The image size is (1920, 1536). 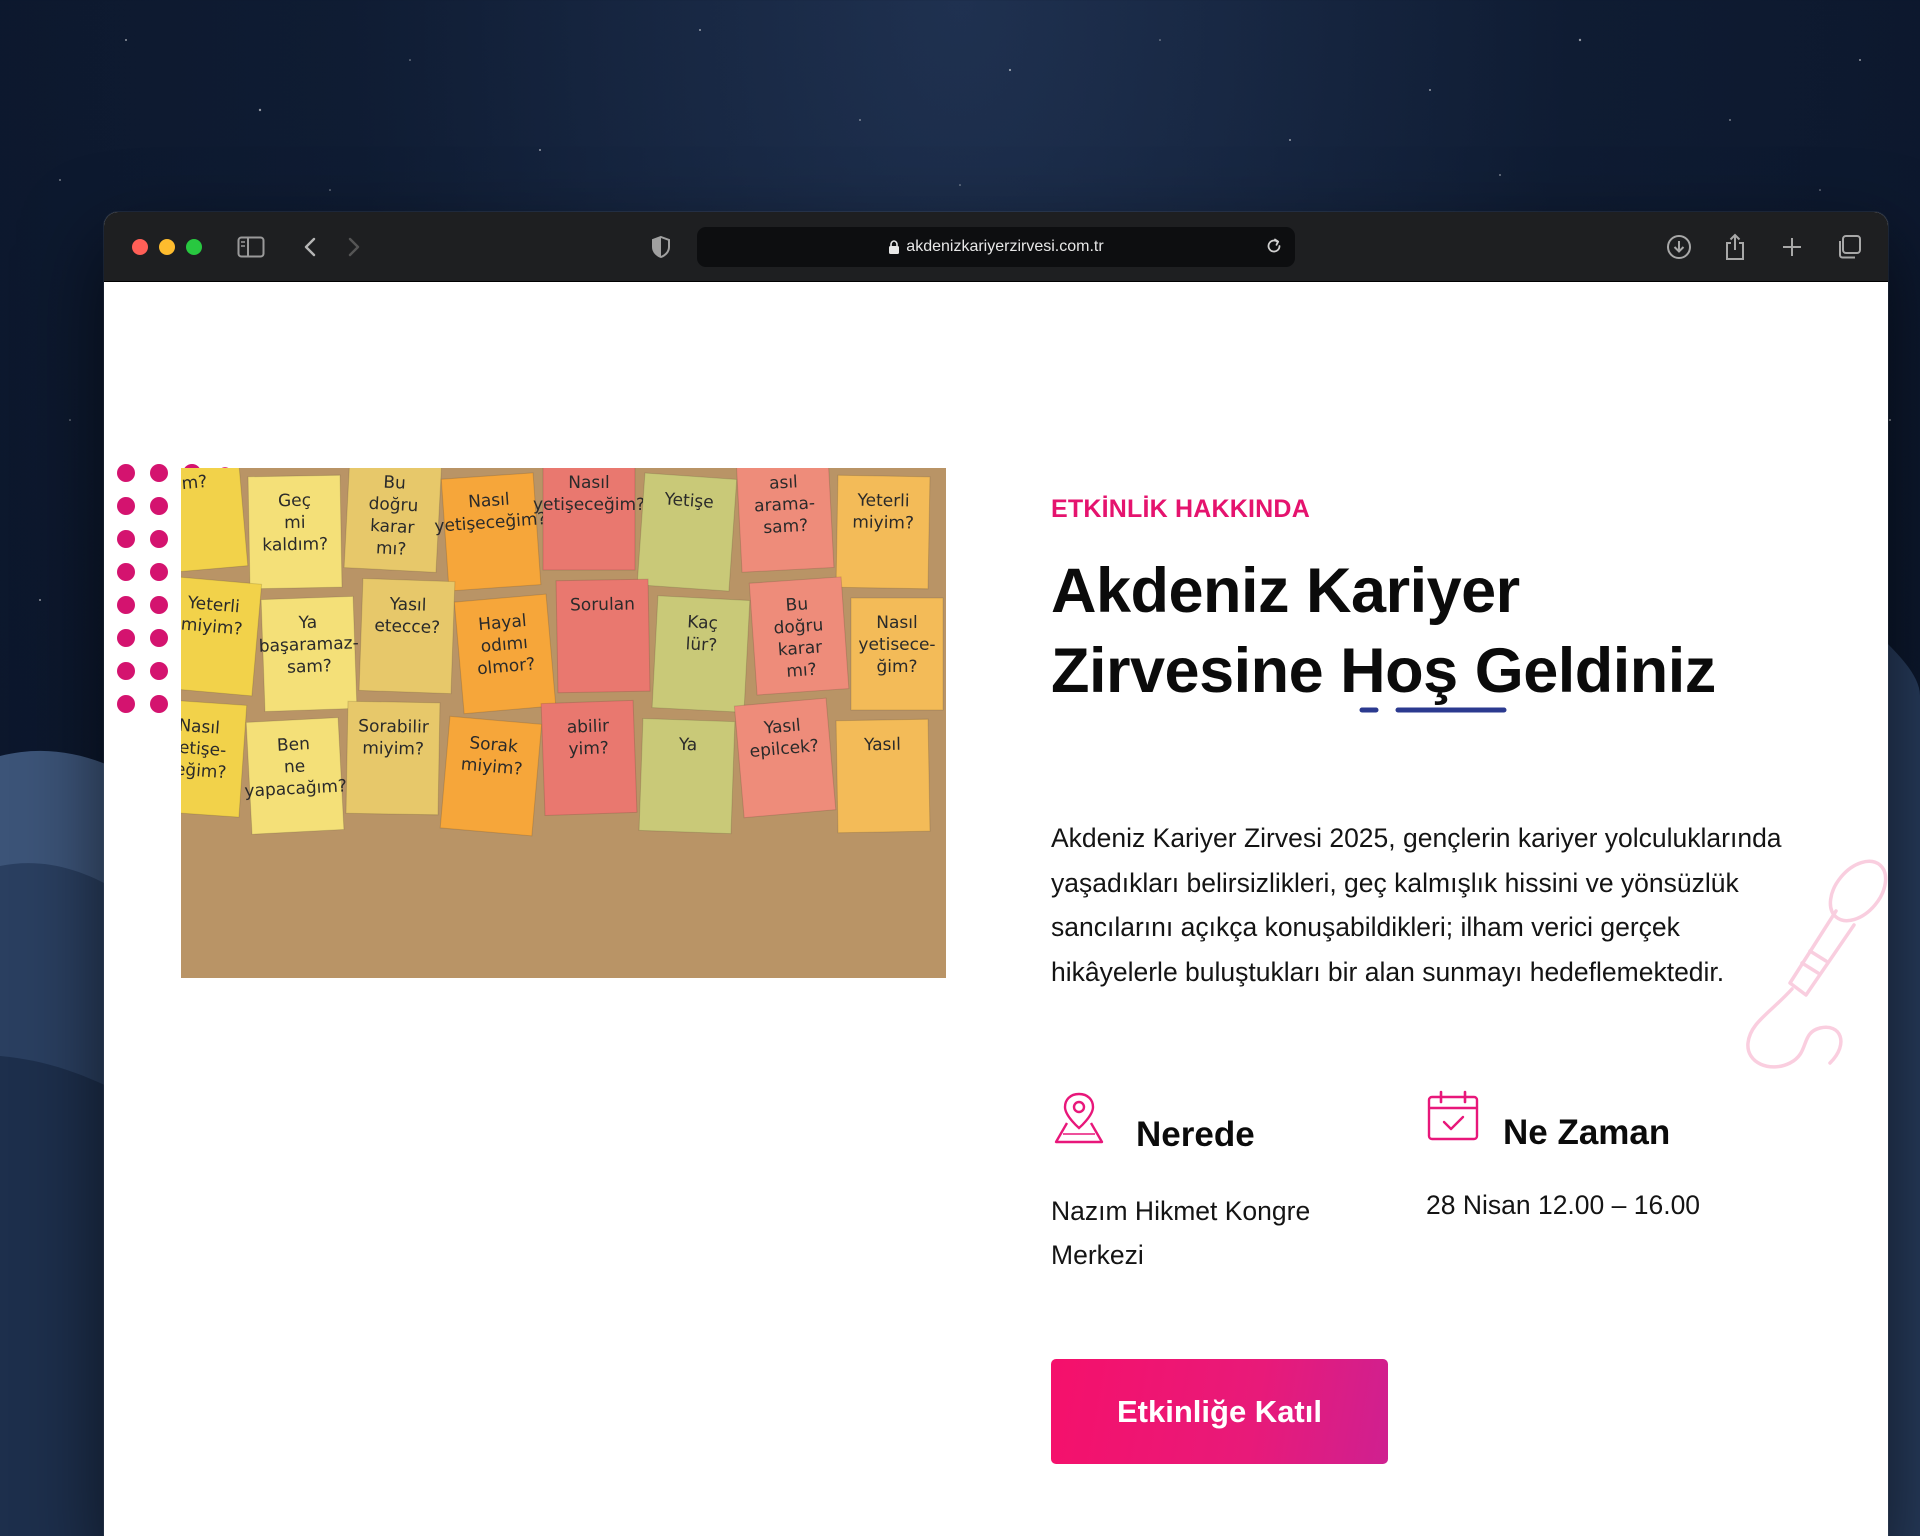 What do you see at coordinates (1433, 710) in the screenshot?
I see `title-underline-decoration` at bounding box center [1433, 710].